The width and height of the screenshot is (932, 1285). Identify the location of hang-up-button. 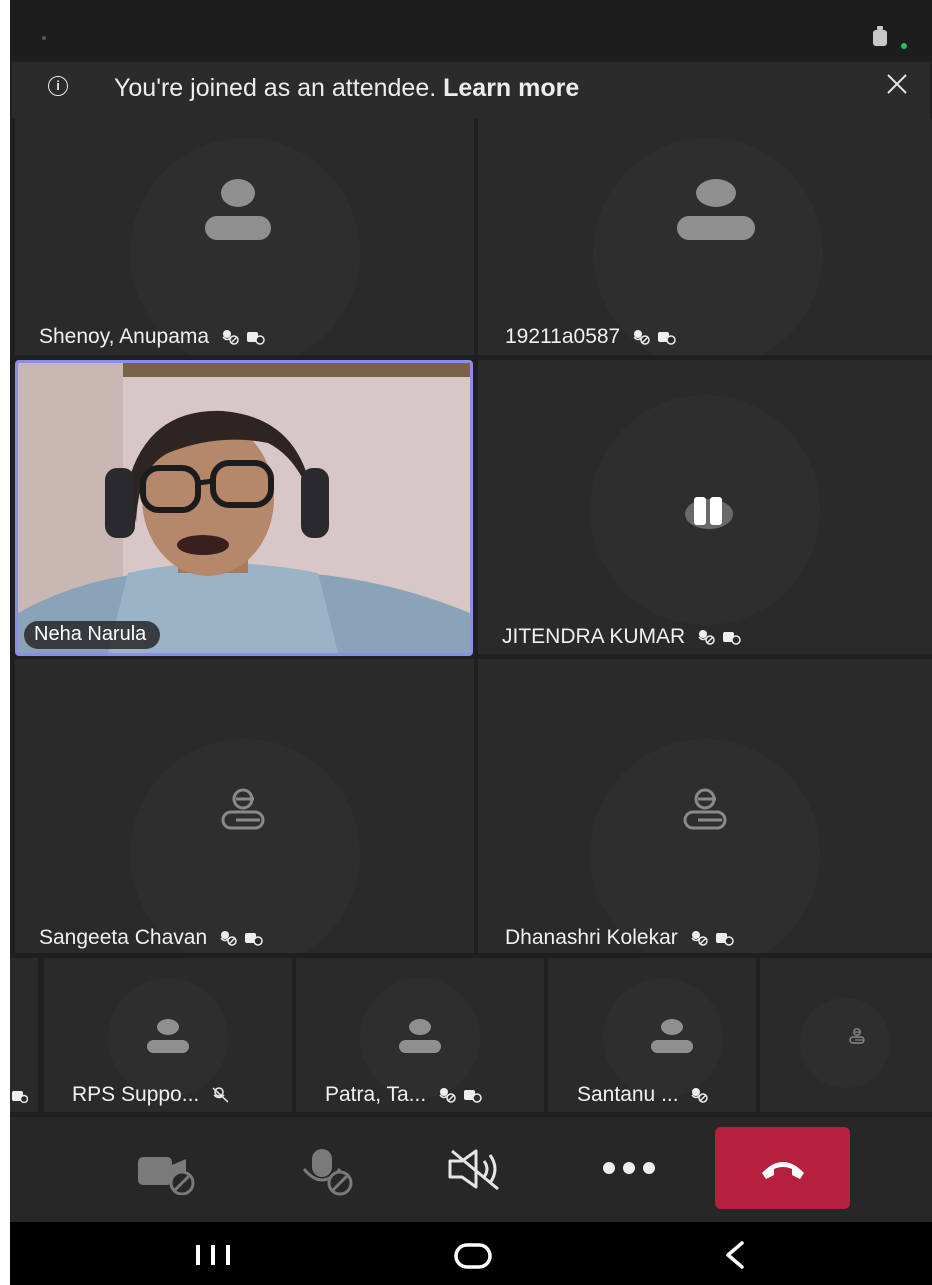
(782, 1168).